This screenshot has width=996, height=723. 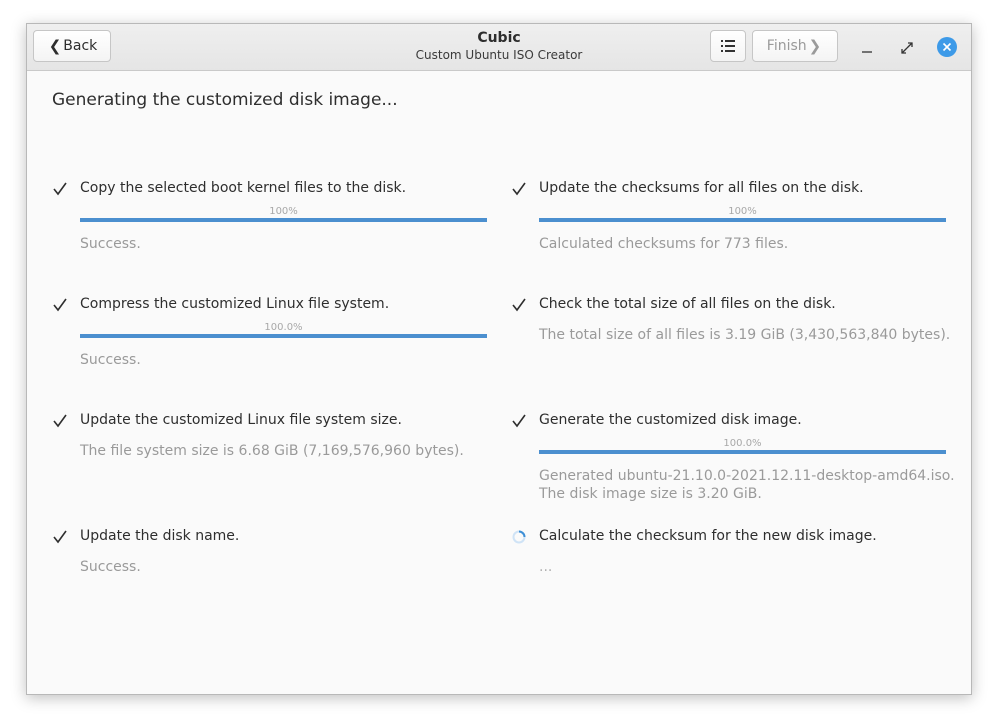 What do you see at coordinates (519, 537) in the screenshot?
I see `spinner-icon` at bounding box center [519, 537].